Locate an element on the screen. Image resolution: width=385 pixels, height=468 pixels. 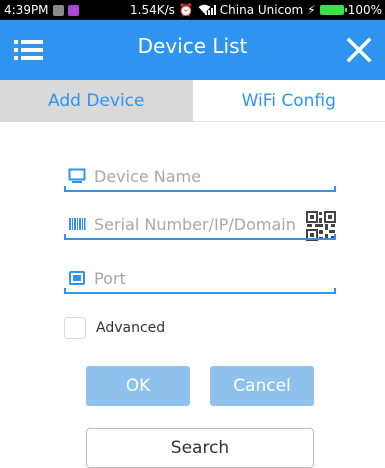
cancel-button: Cancel is located at coordinates (262, 386).